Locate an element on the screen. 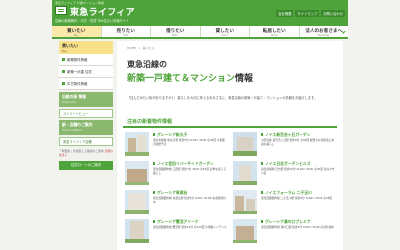 This screenshot has width=400, height=250. sidebar-section-subtitle: Shop & Station is located at coordinates (72, 130).